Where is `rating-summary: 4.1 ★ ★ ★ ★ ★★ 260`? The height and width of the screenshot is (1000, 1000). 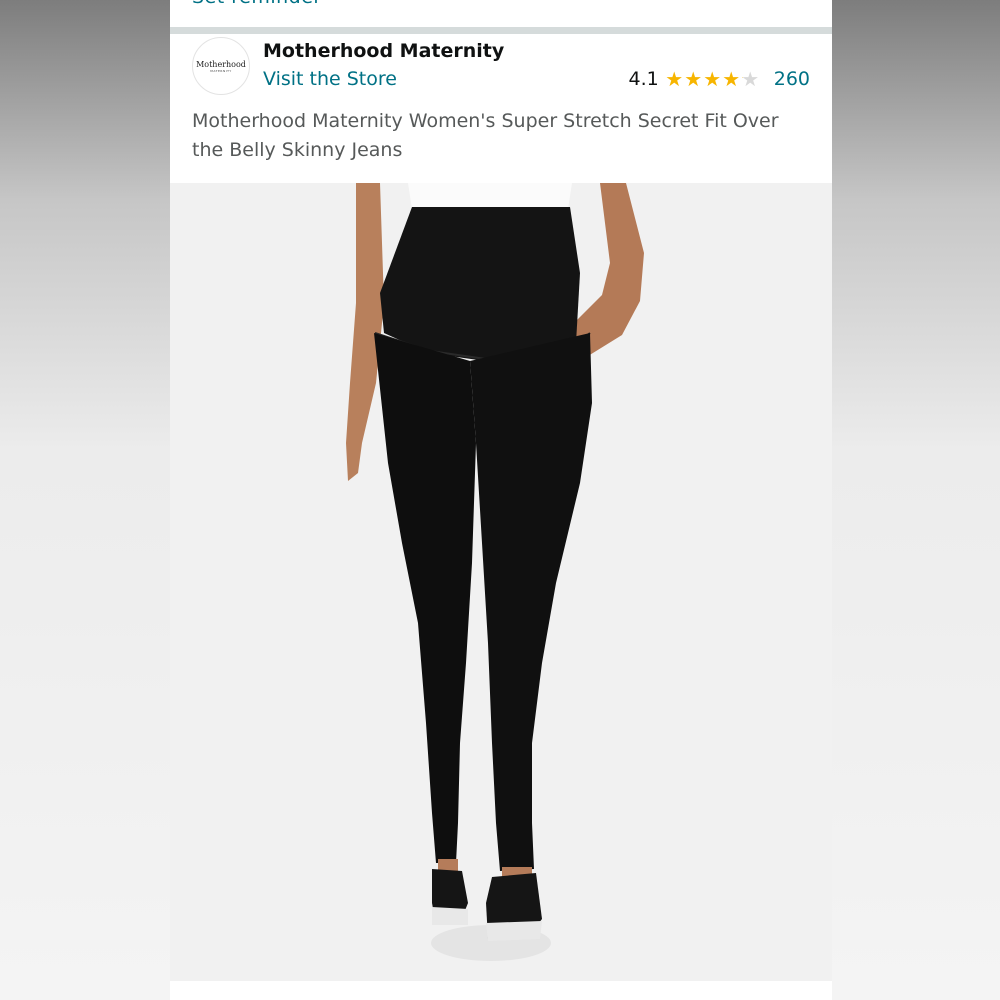 rating-summary: 4.1 ★ ★ ★ ★ ★★ 260 is located at coordinates (719, 79).